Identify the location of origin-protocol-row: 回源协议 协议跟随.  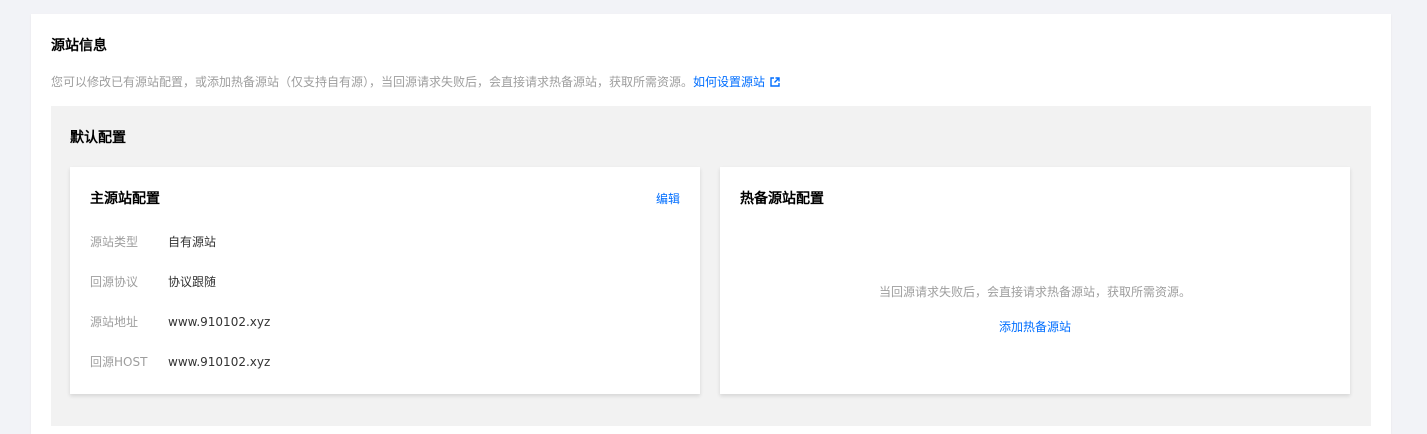
(153, 281).